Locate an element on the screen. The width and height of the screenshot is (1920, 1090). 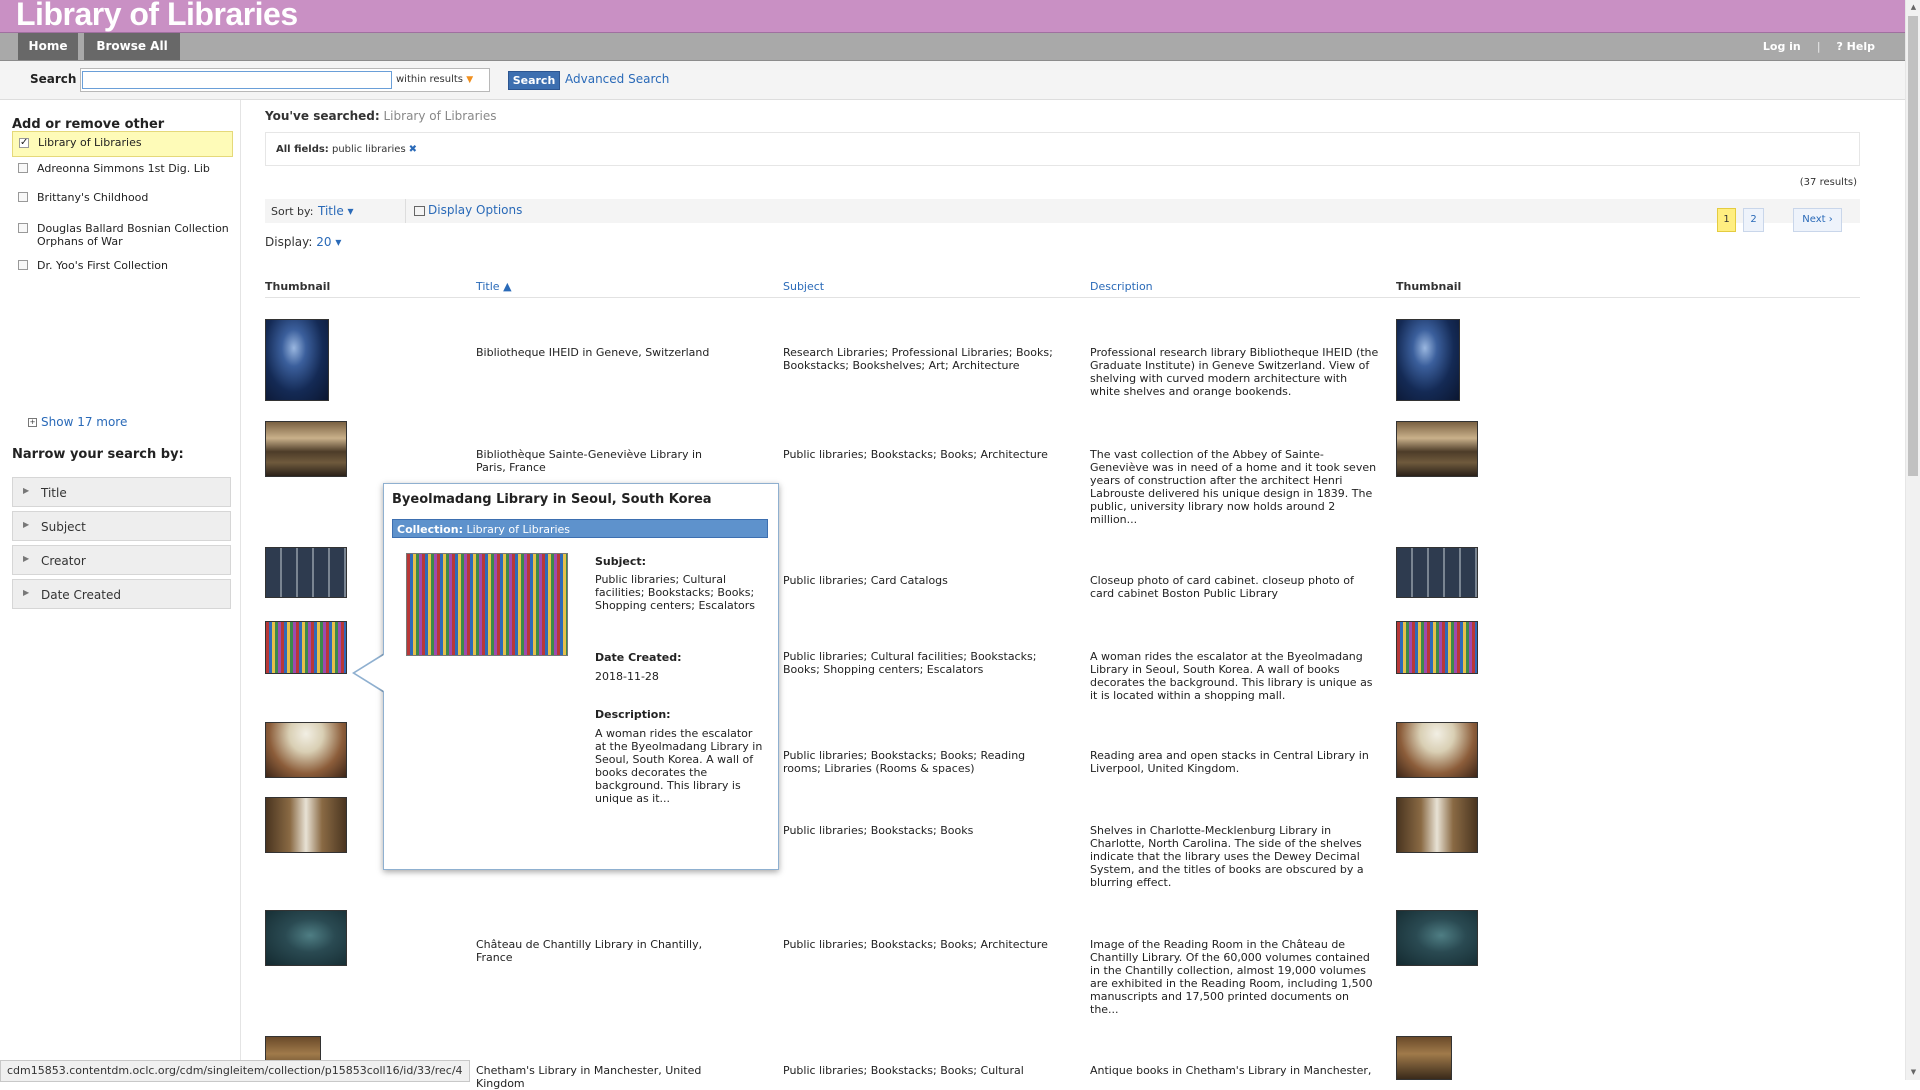
filter-chip: All fields: public libraries ✖ is located at coordinates (347, 149).